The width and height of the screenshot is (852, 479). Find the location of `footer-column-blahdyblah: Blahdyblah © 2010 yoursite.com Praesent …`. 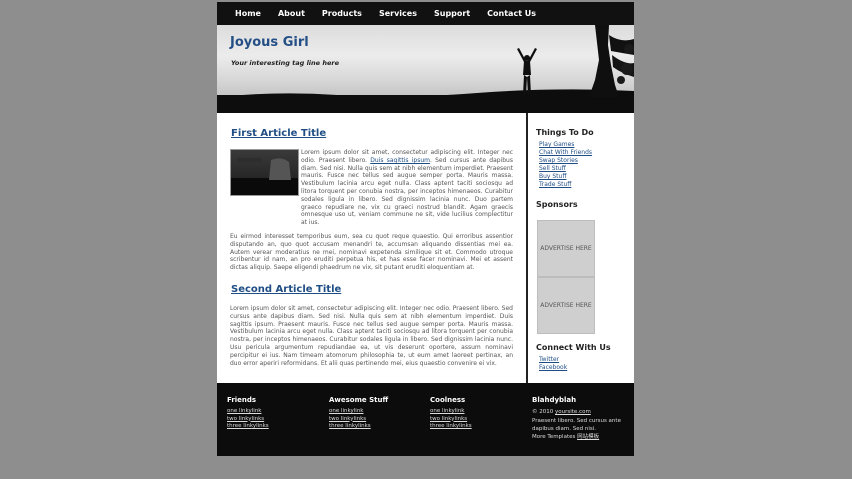

footer-column-blahdyblah: Blahdyblah © 2010 yoursite.com Praesent … is located at coordinates (580, 418).